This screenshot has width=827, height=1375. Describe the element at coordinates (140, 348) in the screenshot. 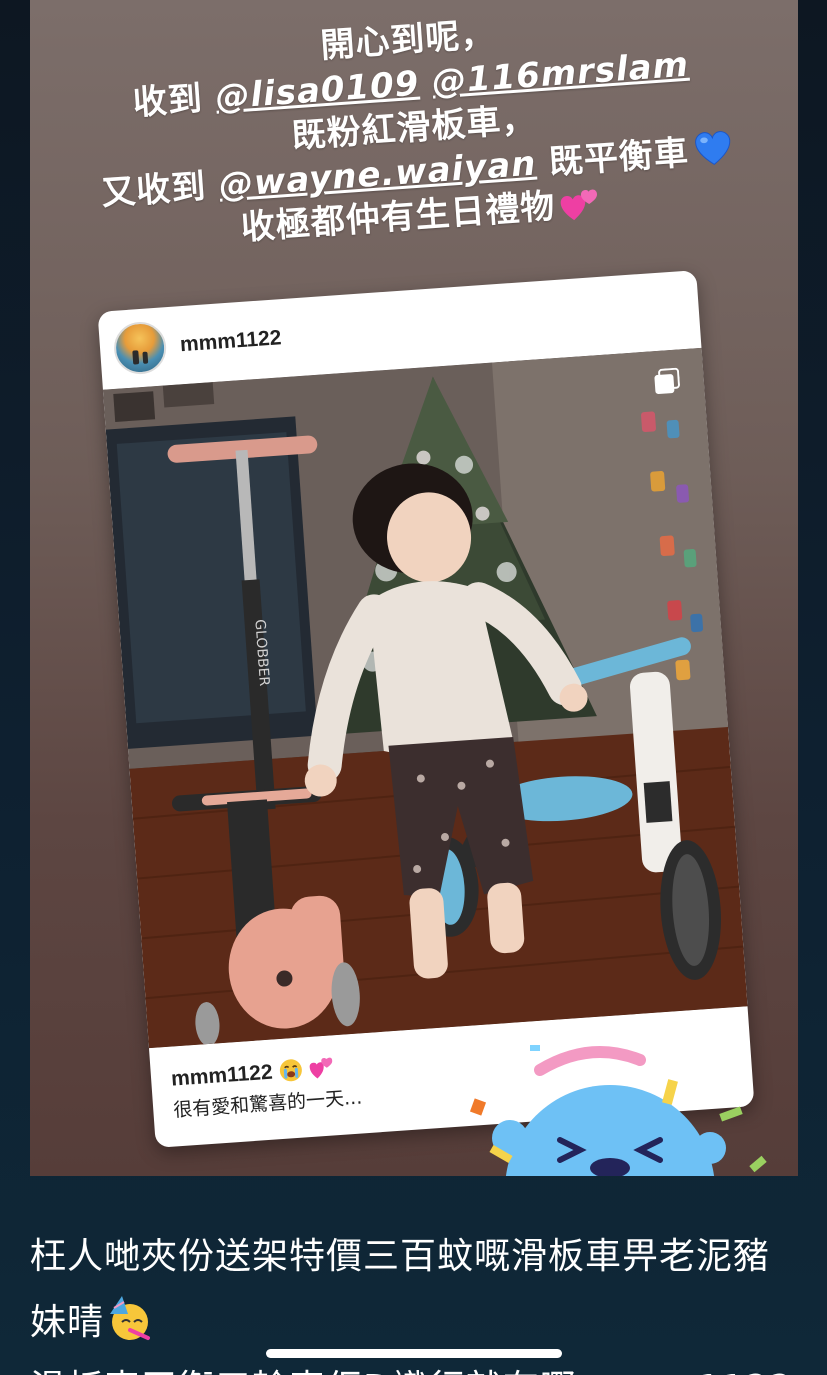

I see `avatar` at that location.